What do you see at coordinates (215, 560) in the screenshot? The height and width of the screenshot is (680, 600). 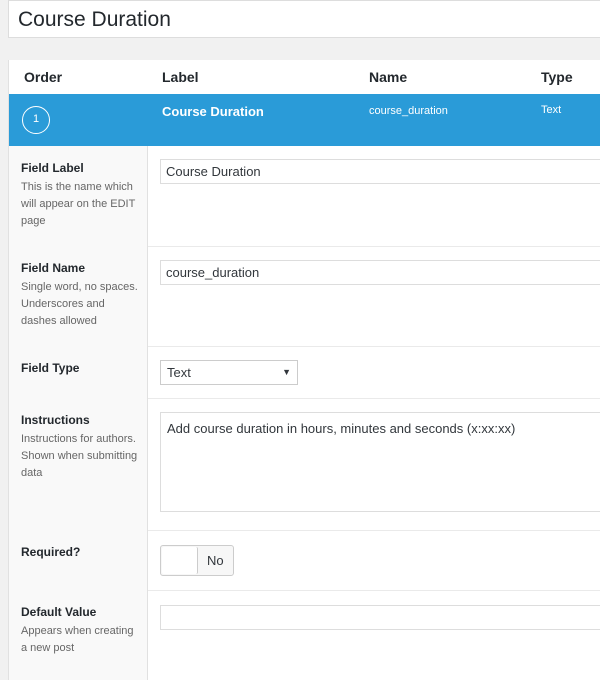 I see `required-toggle-label: No` at bounding box center [215, 560].